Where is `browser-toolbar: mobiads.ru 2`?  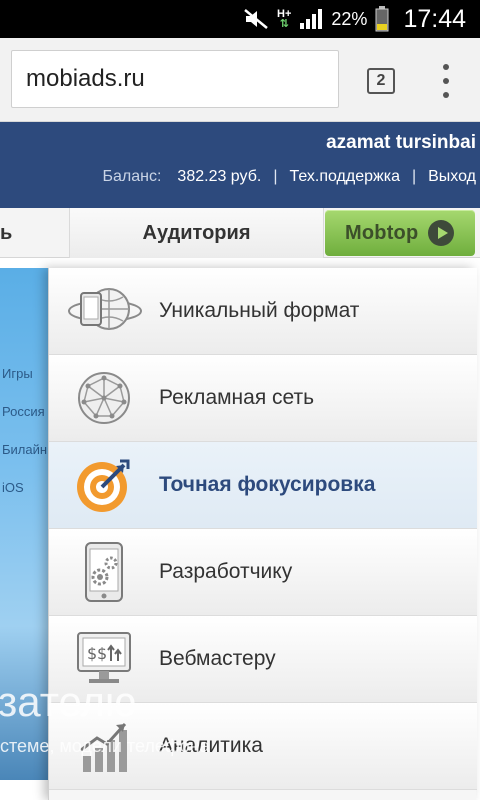
browser-toolbar: mobiads.ru 2 is located at coordinates (240, 80).